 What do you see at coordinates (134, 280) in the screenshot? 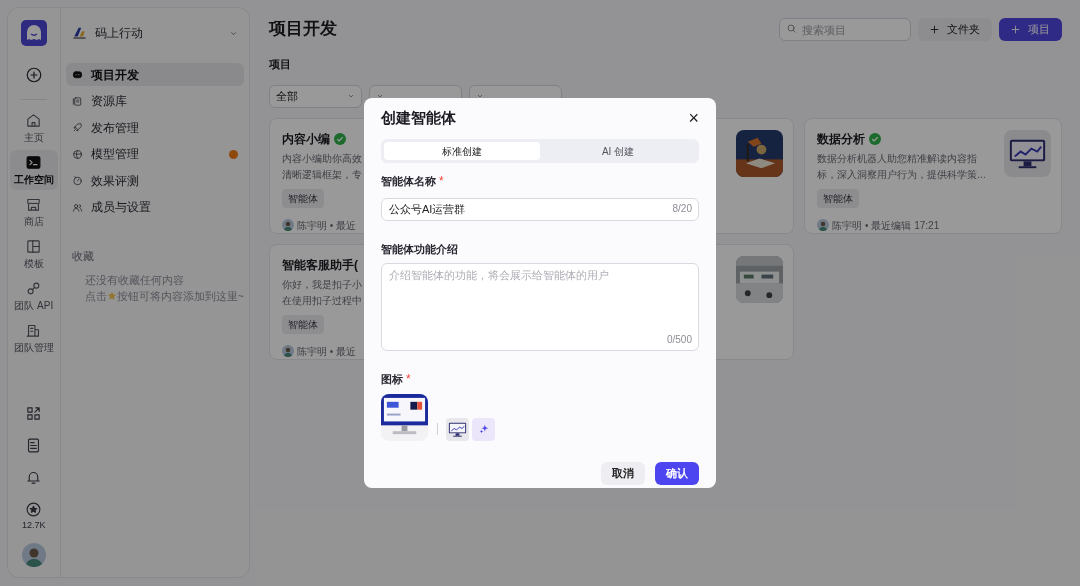
I see `empty-hint: 还没有收藏任何内容` at bounding box center [134, 280].